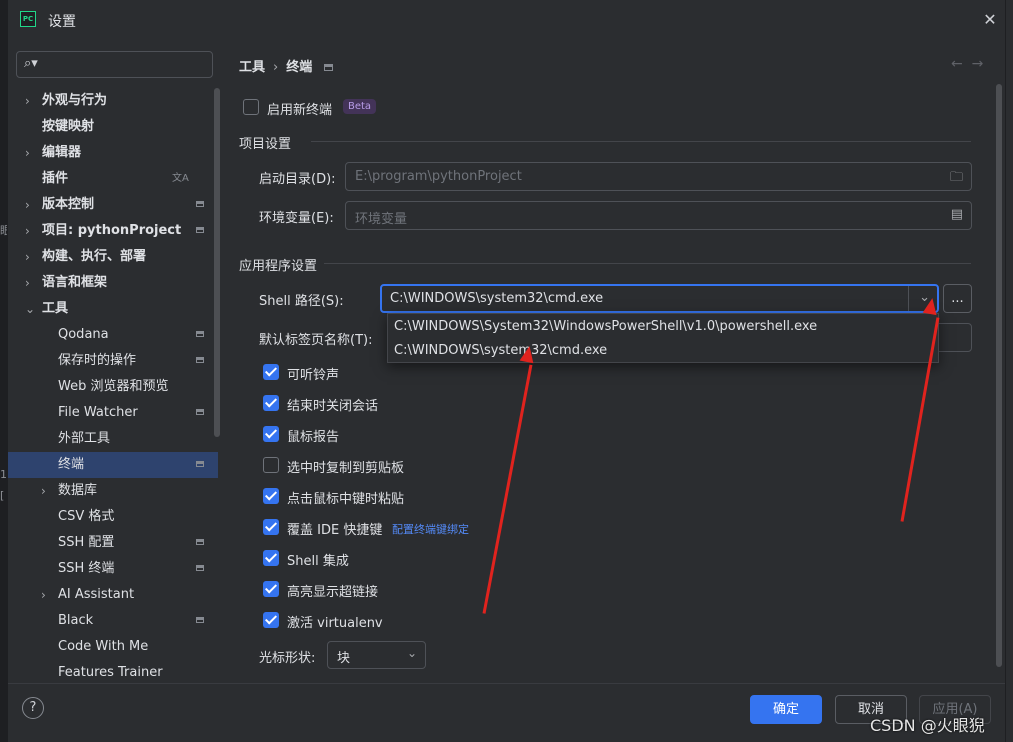 The width and height of the screenshot is (1013, 742). Describe the element at coordinates (376, 655) in the screenshot. I see `cursor-shape-select: 块 ⌄` at that location.